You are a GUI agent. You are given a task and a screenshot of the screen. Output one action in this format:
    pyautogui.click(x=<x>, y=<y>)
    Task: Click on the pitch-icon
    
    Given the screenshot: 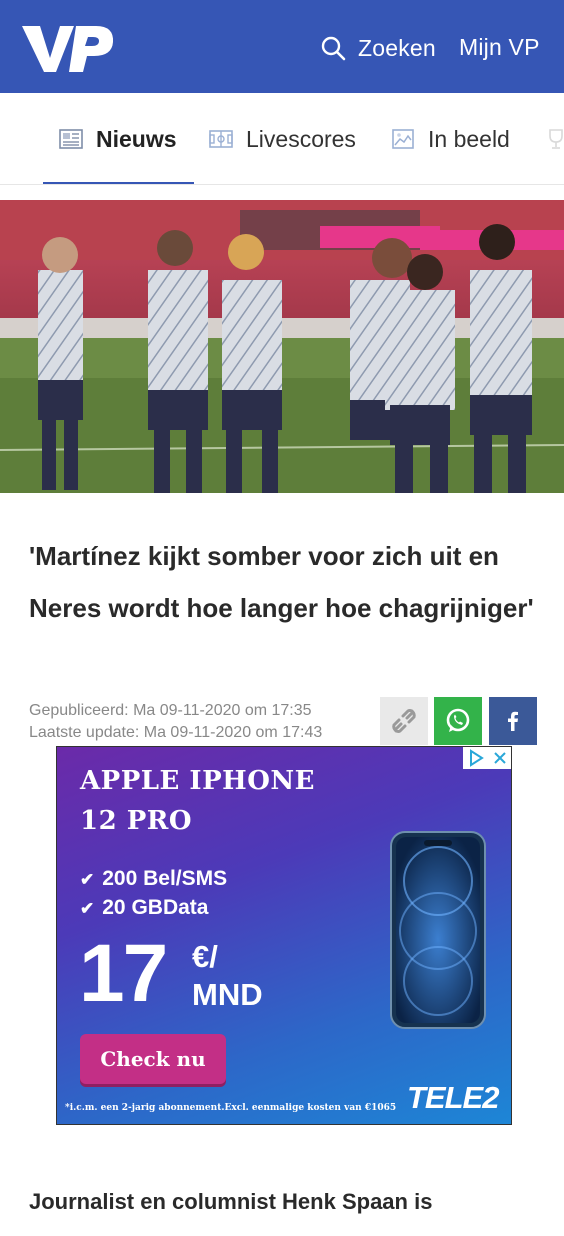 What is the action you would take?
    pyautogui.click(x=221, y=139)
    